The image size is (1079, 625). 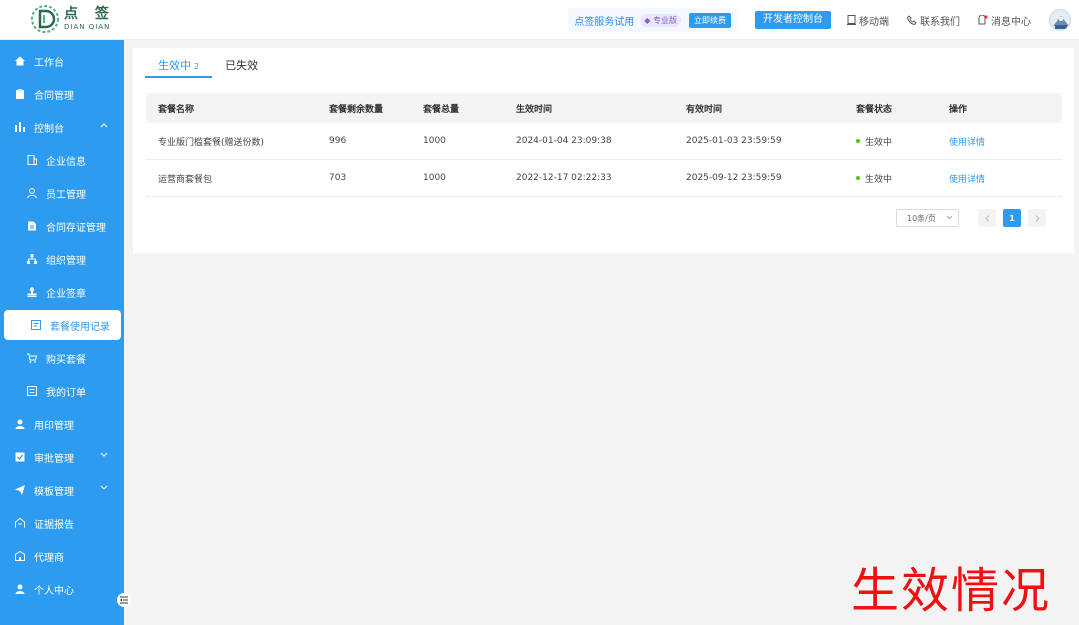 What do you see at coordinates (958, 109) in the screenshot?
I see `column-header: 操作` at bounding box center [958, 109].